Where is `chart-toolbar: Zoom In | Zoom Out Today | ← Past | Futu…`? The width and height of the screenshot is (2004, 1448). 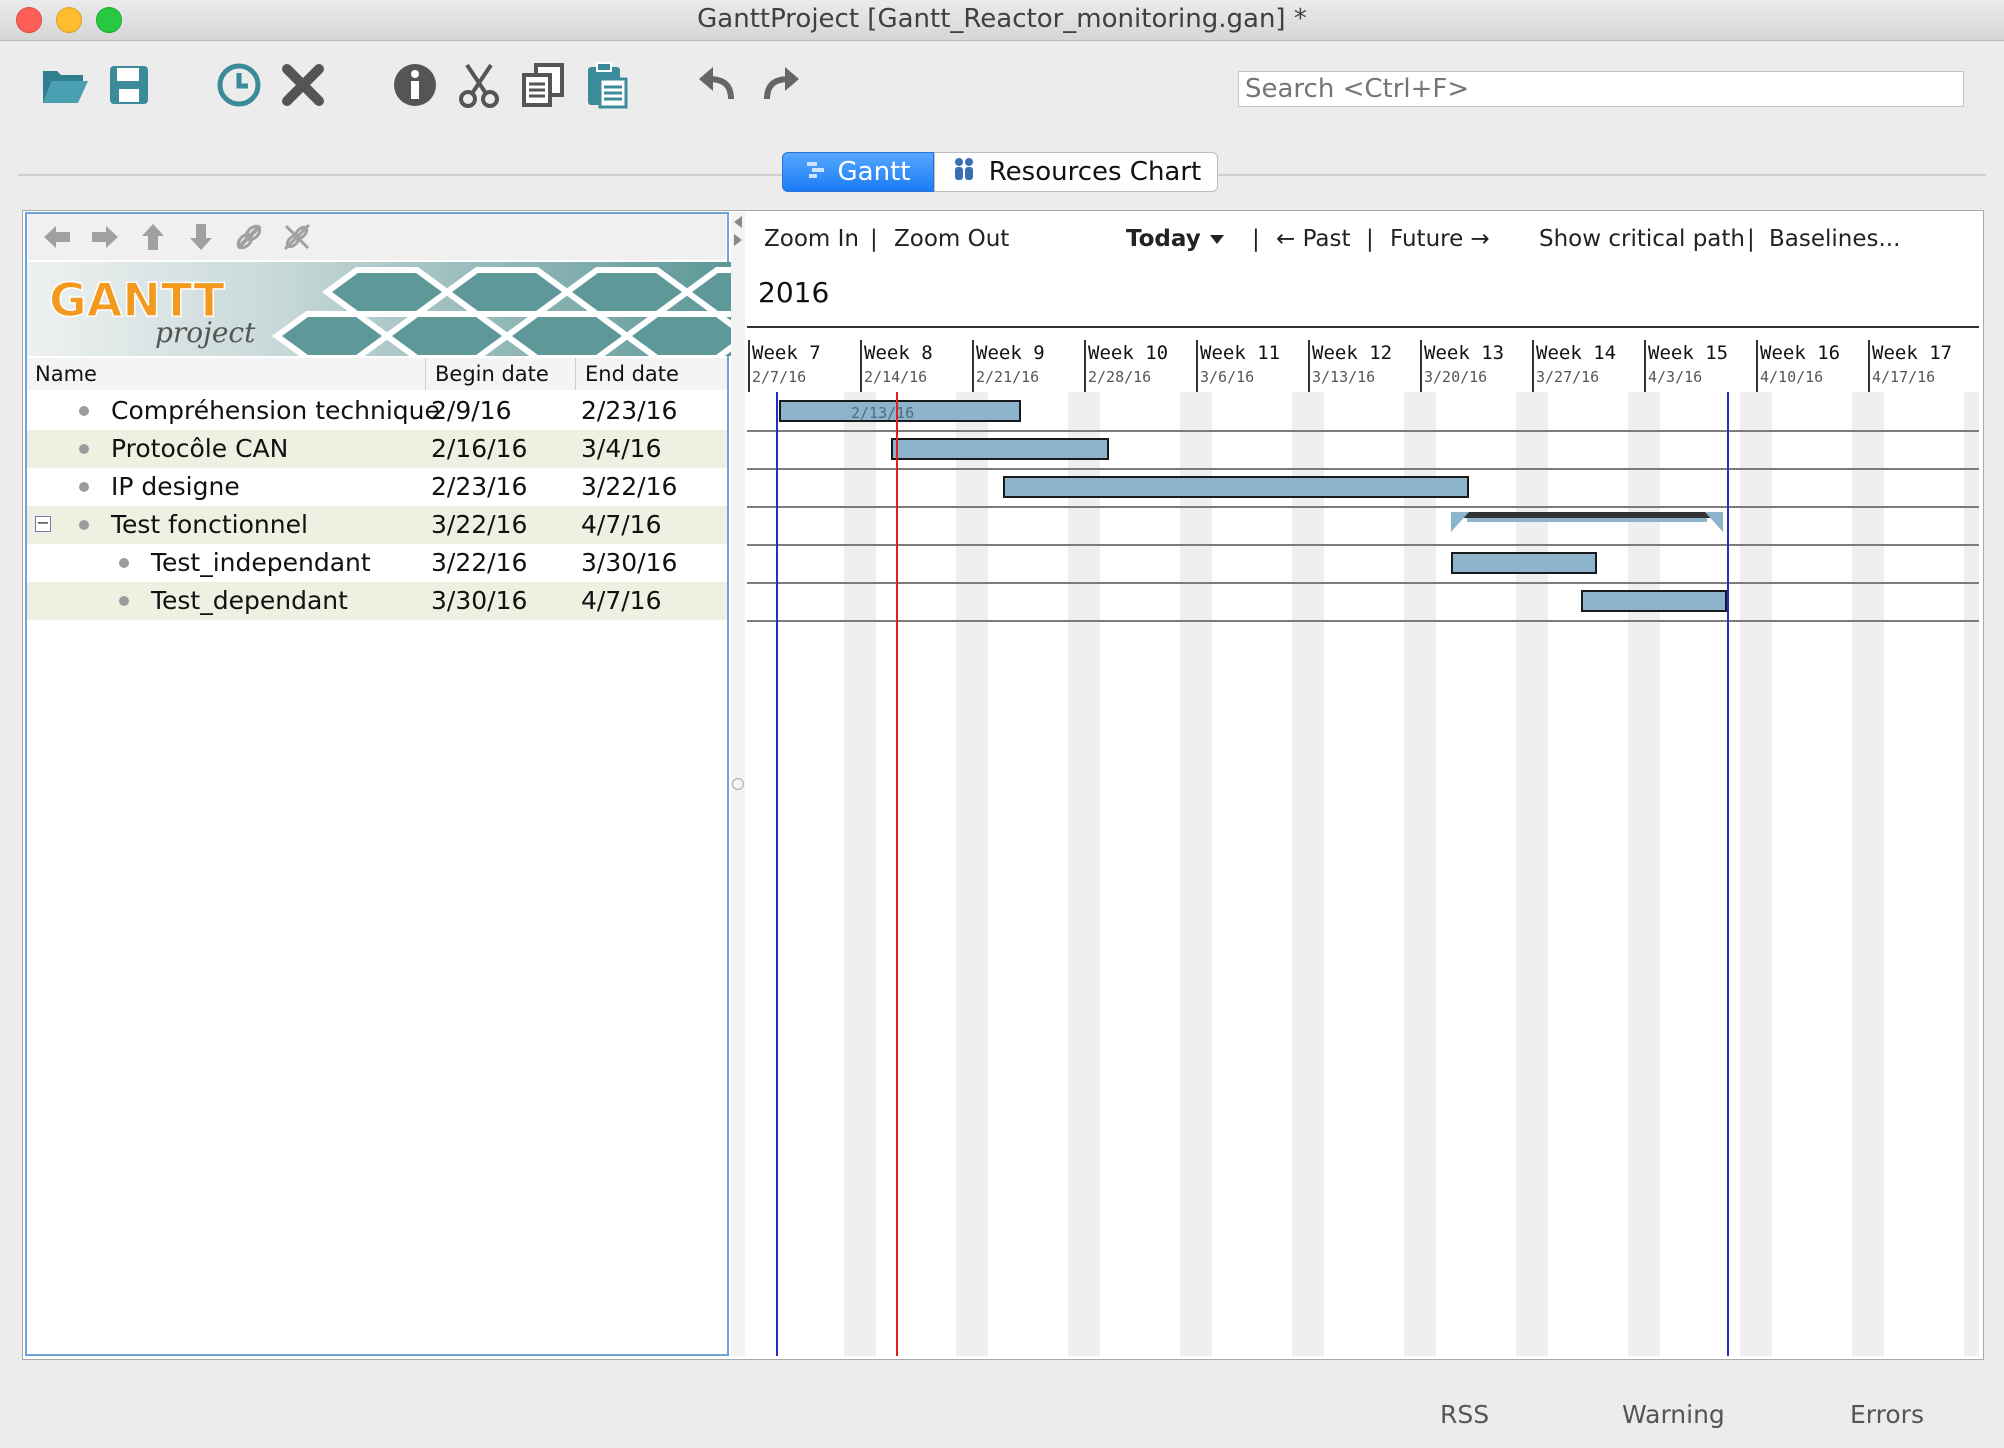 chart-toolbar: Zoom In | Zoom Out Today | ← Past | Futu… is located at coordinates (1364, 238).